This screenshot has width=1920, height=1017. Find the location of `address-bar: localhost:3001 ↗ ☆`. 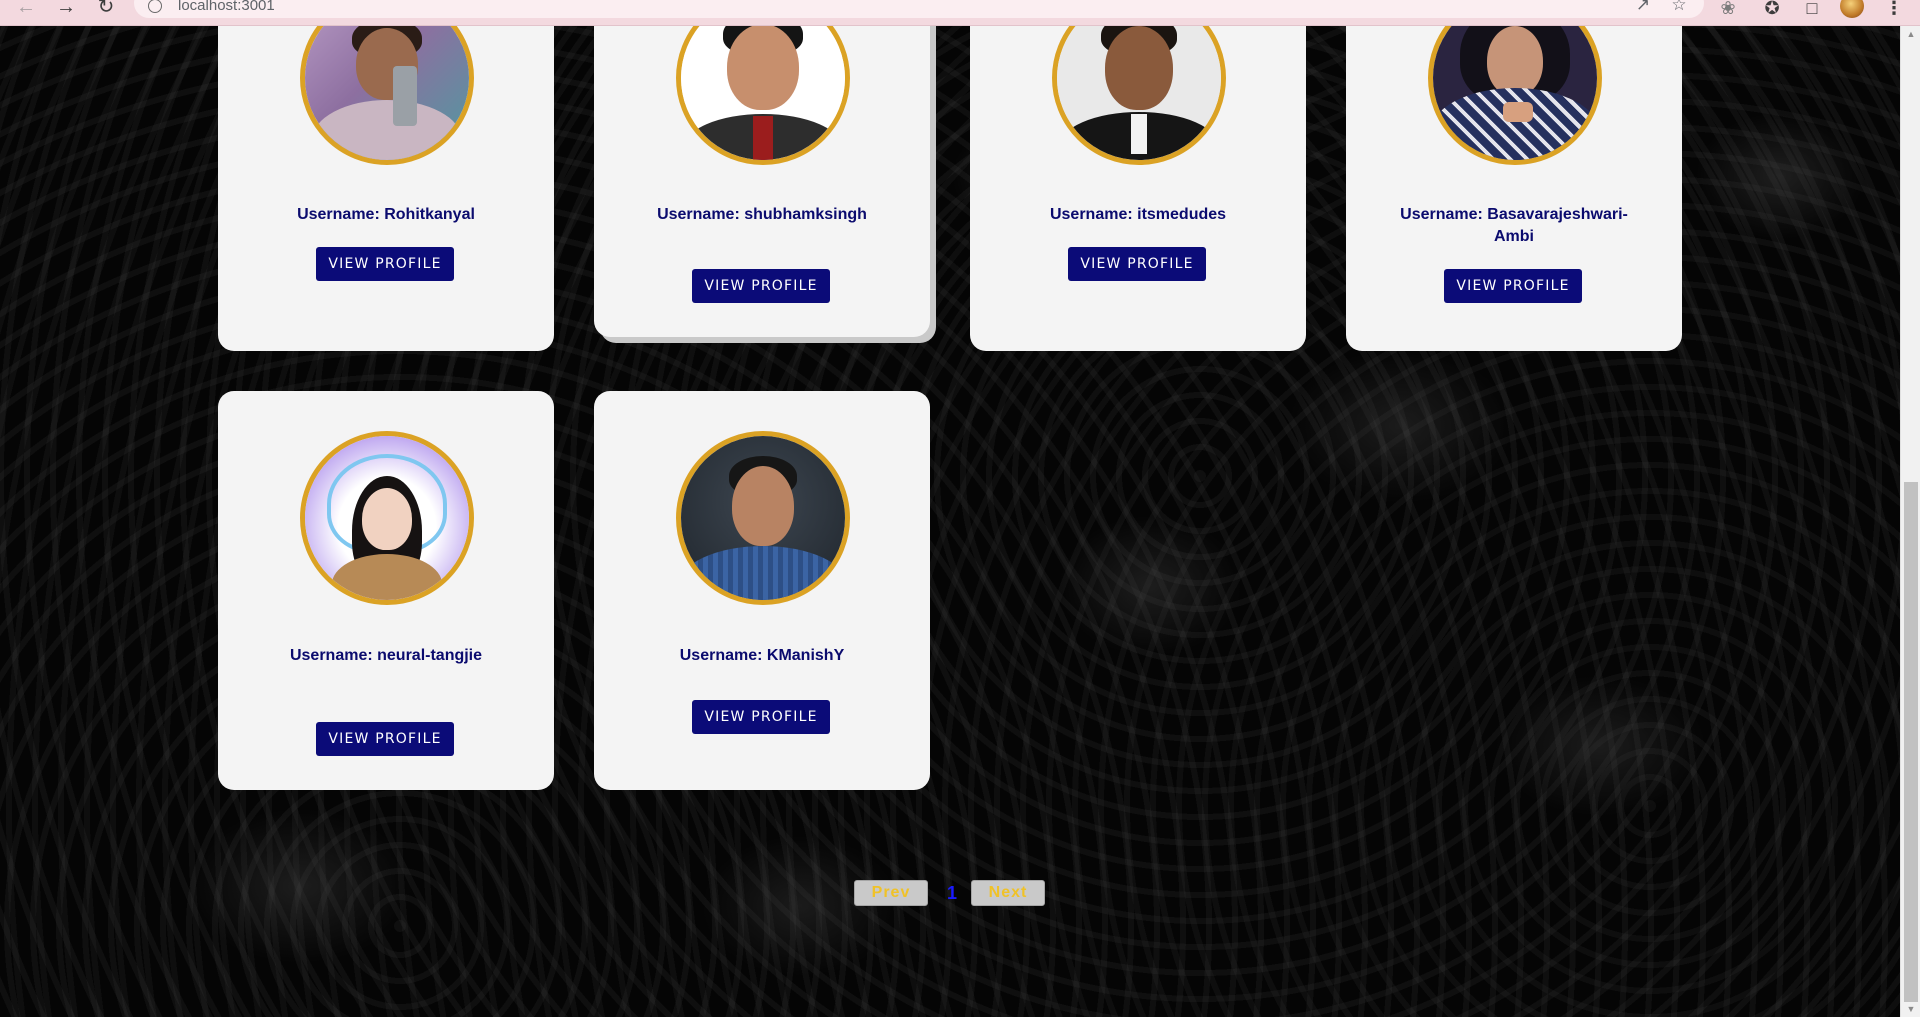

address-bar: localhost:3001 ↗ ☆ is located at coordinates (919, 9).